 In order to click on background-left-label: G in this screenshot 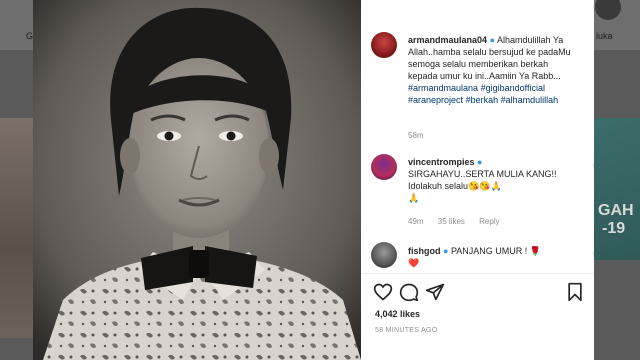, I will do `click(30, 36)`.